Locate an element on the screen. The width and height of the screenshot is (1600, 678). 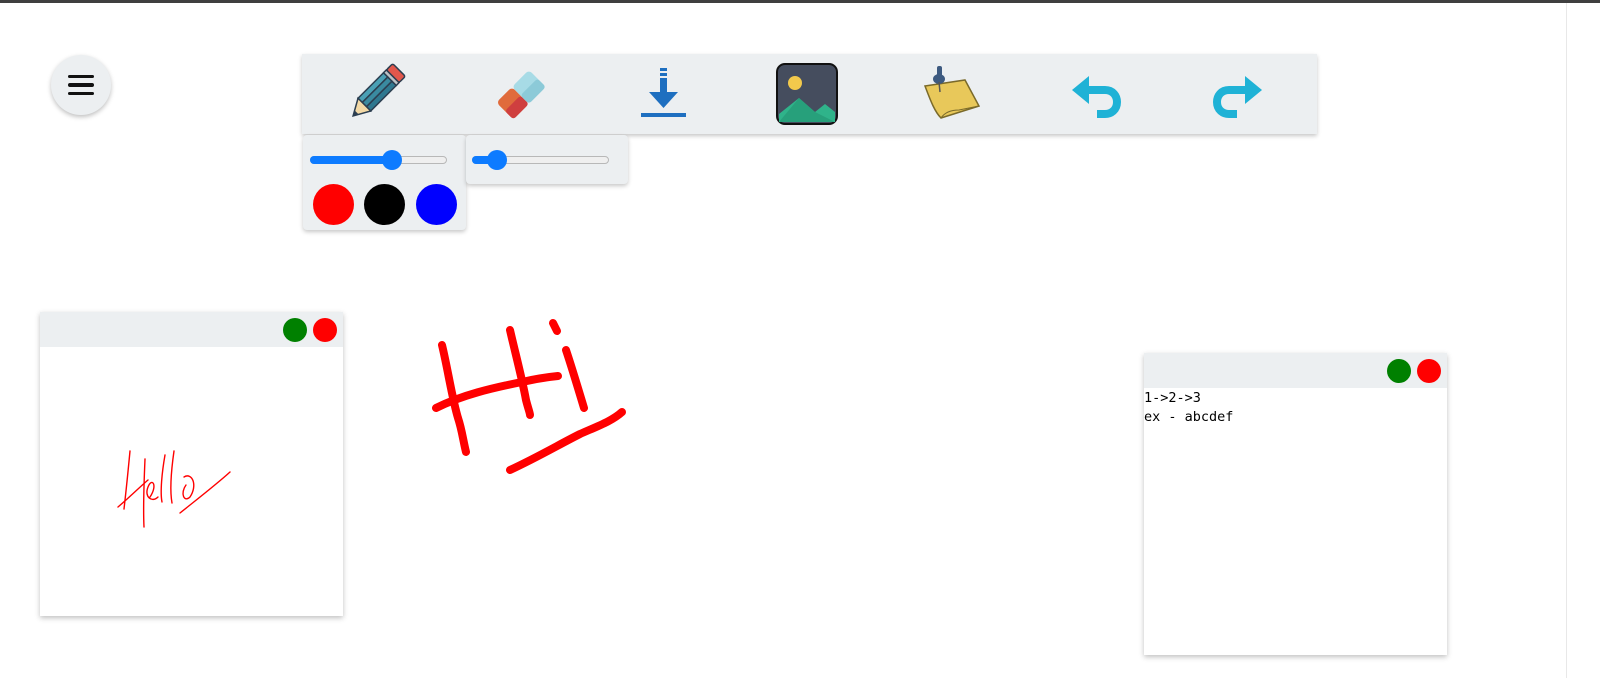
sticky-note-canvas is located at coordinates (191, 481).